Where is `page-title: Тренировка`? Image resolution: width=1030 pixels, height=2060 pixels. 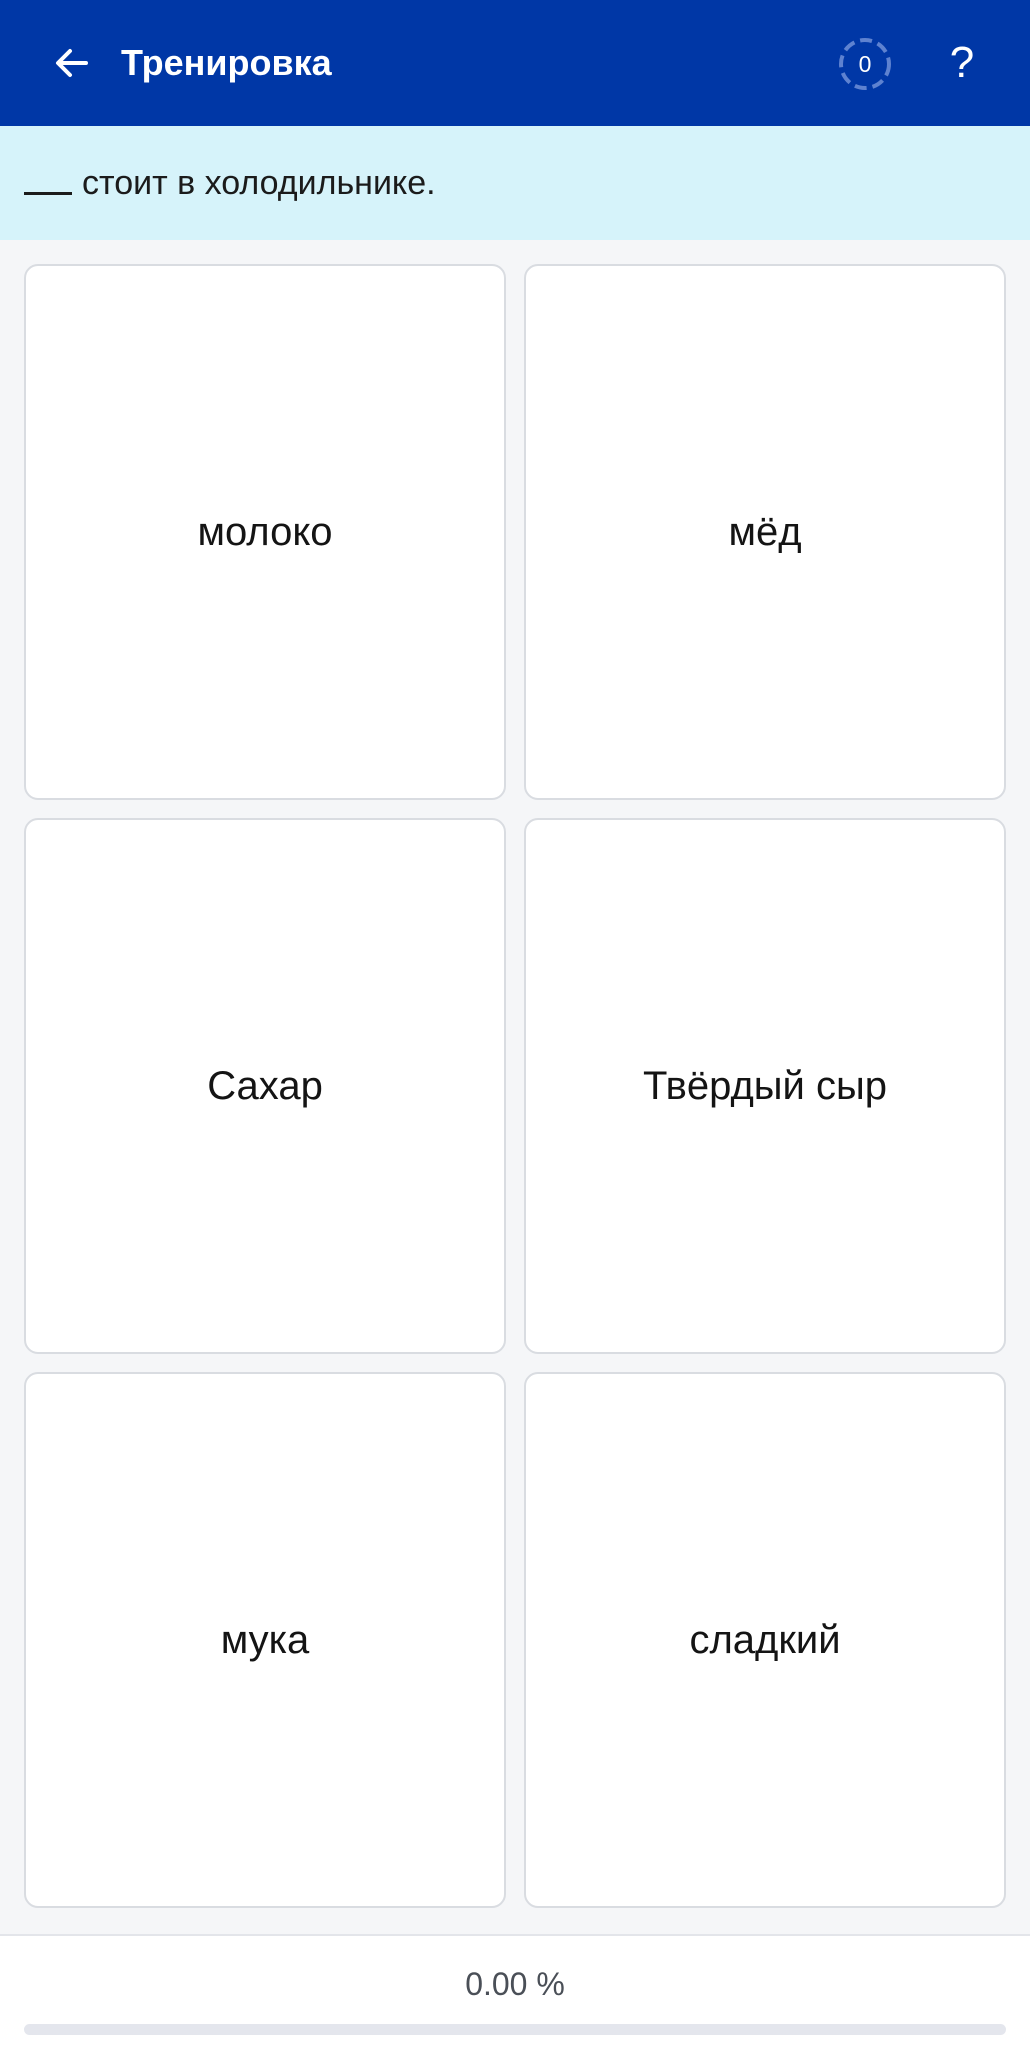
page-title: Тренировка is located at coordinates (226, 62).